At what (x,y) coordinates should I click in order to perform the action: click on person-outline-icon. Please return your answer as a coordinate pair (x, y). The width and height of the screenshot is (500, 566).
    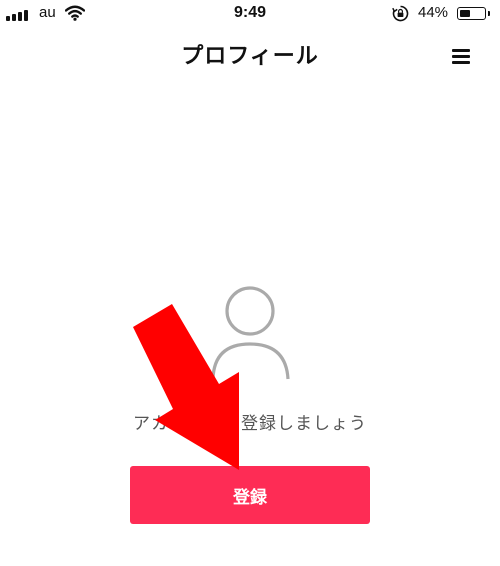
    Looking at the image, I should click on (250, 333).